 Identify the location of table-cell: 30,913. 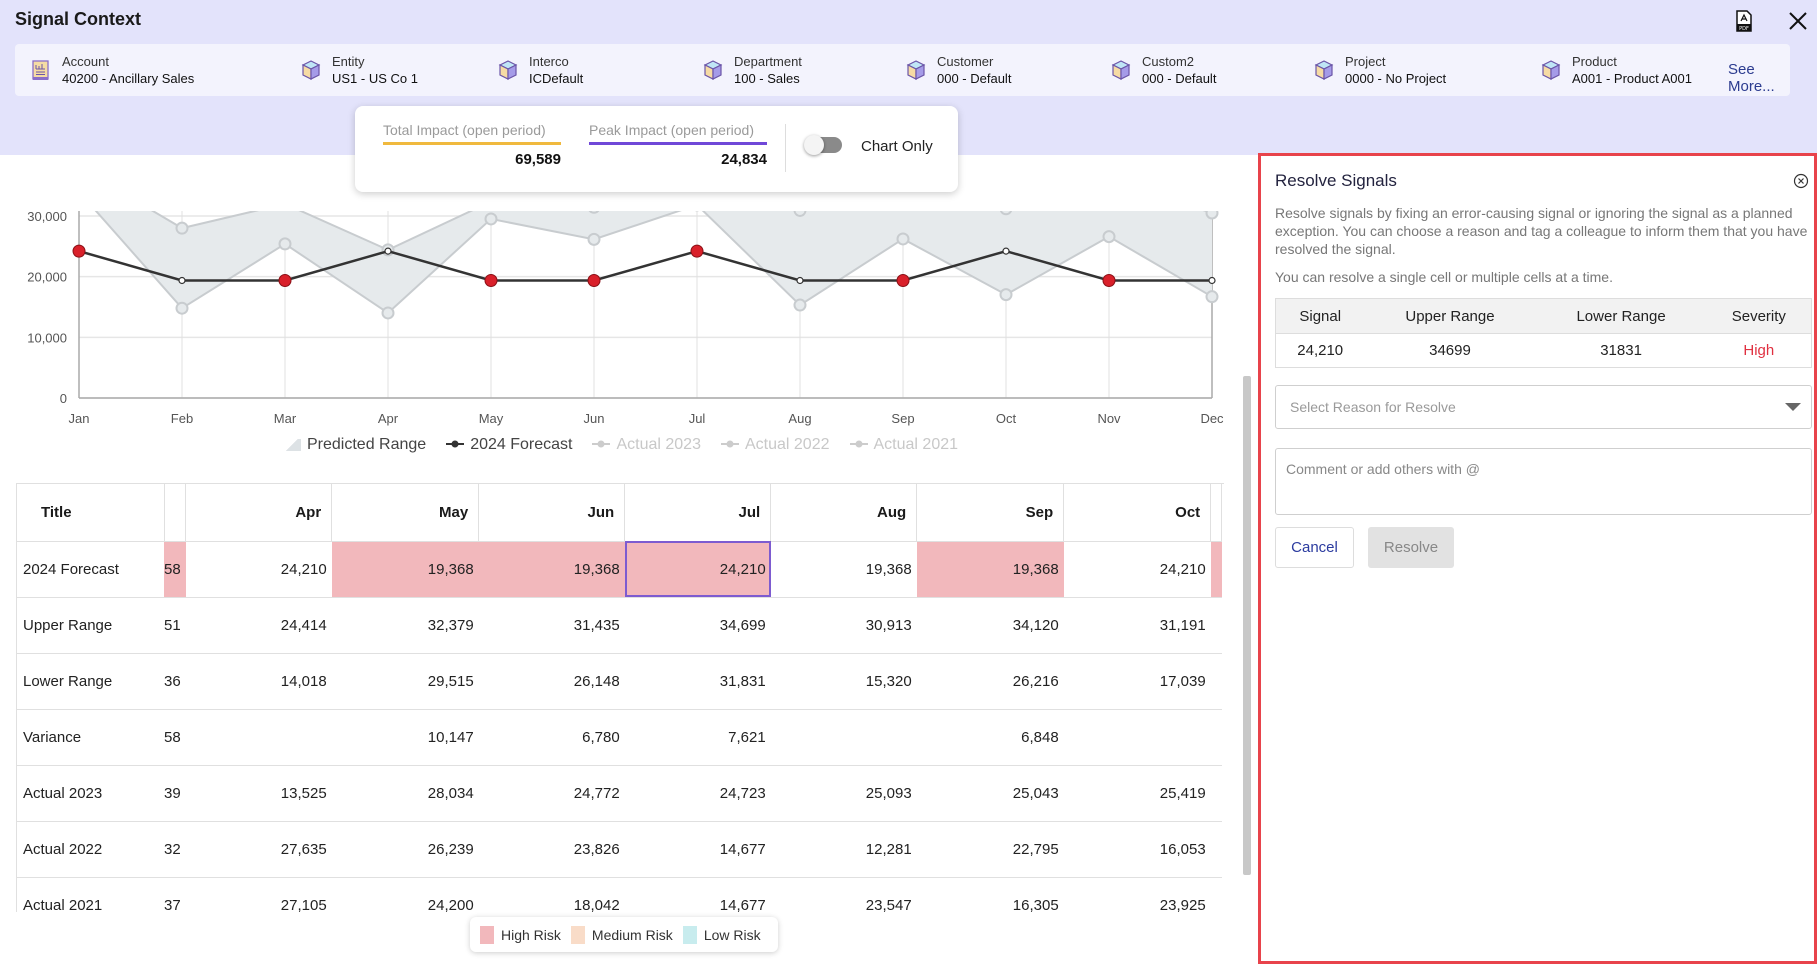
(843, 625).